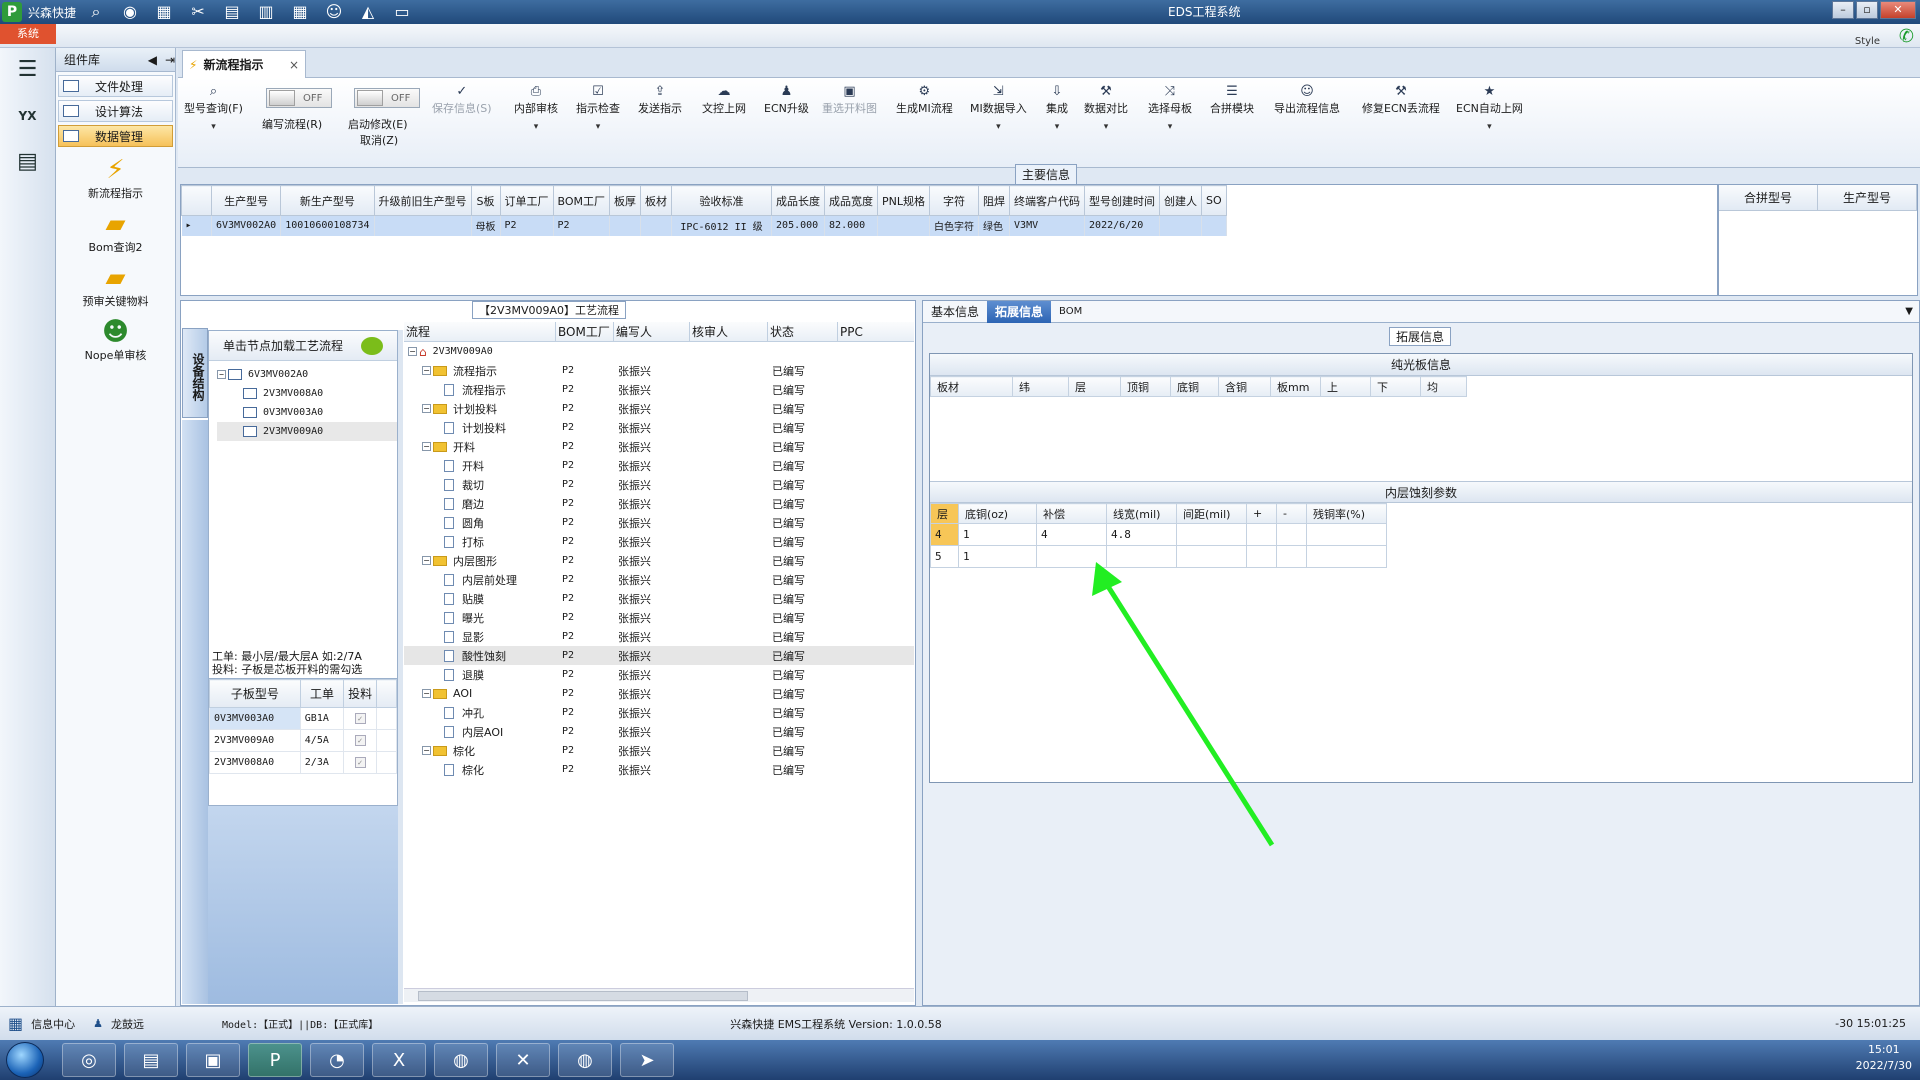 This screenshot has width=1920, height=1080. I want to click on choose-mother-button: ⤨ 选择母板 ▾, so click(1170, 108).